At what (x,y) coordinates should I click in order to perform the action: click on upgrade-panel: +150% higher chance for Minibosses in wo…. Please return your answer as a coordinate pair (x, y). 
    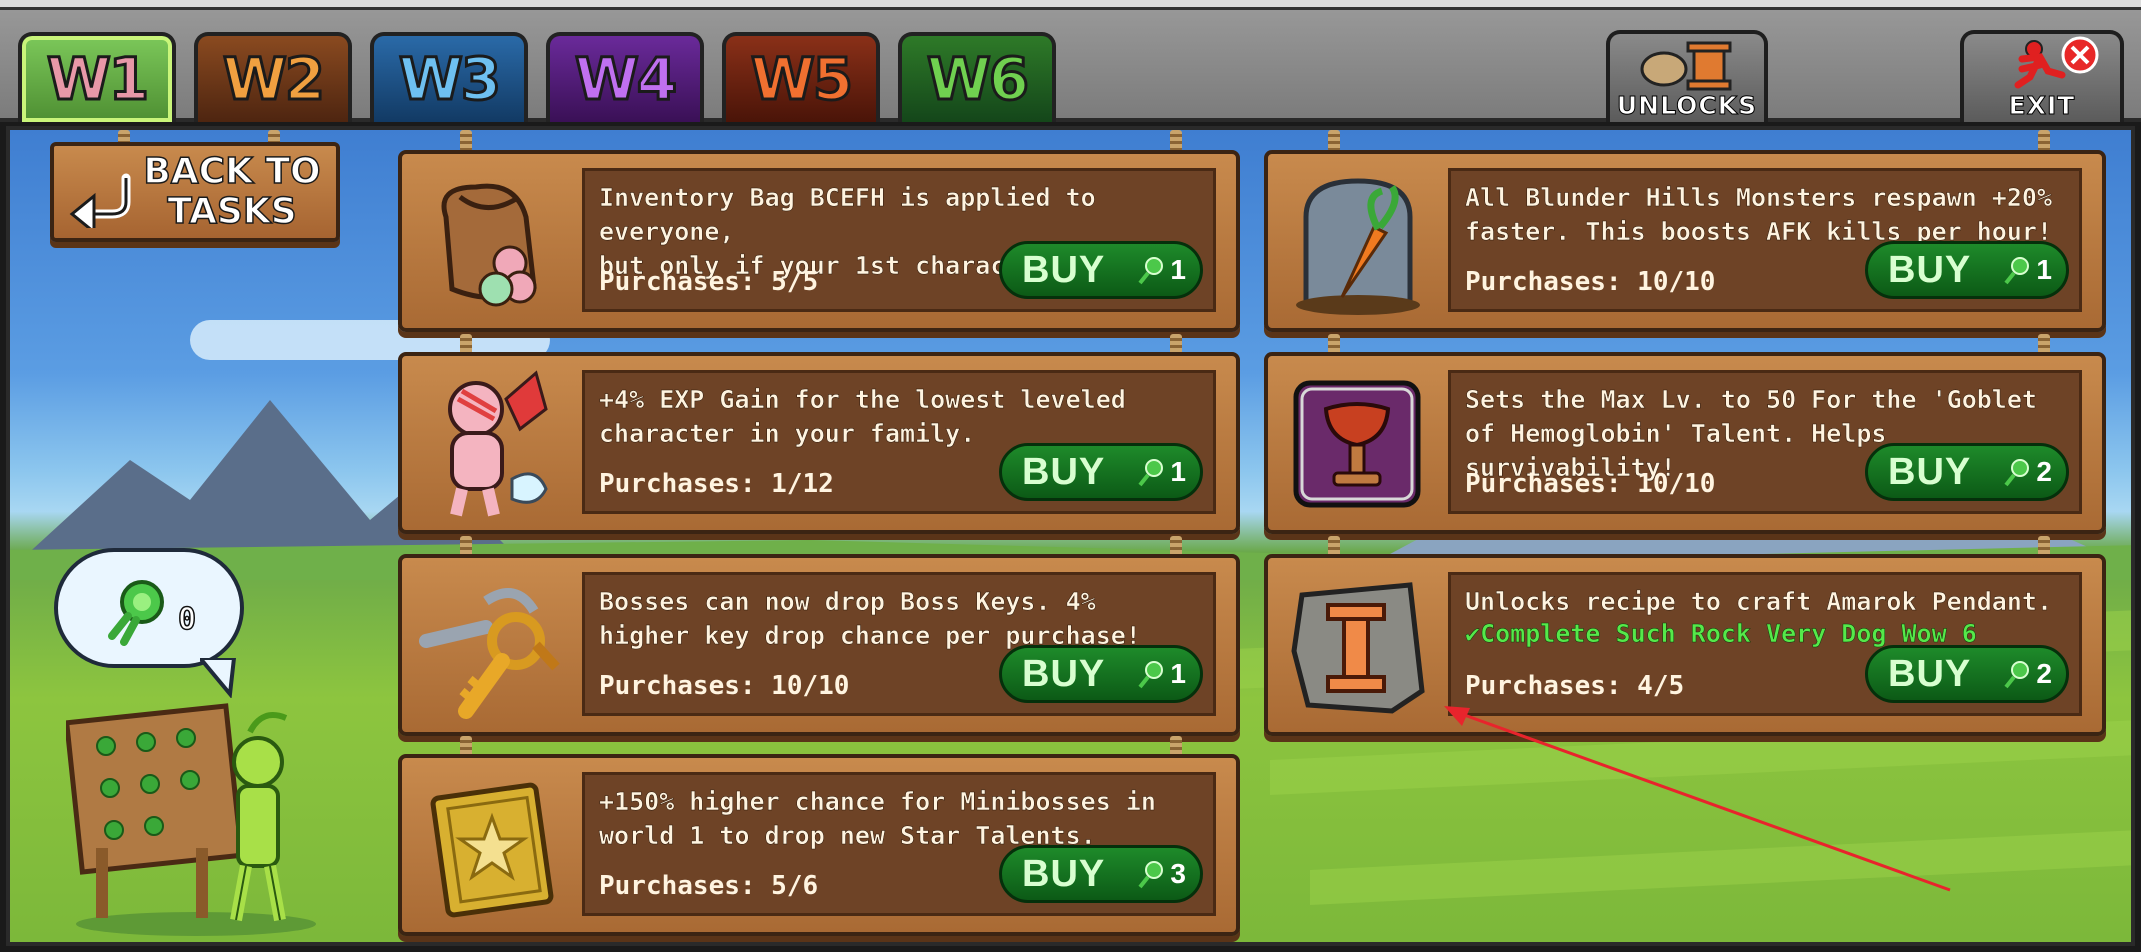
    Looking at the image, I should click on (899, 844).